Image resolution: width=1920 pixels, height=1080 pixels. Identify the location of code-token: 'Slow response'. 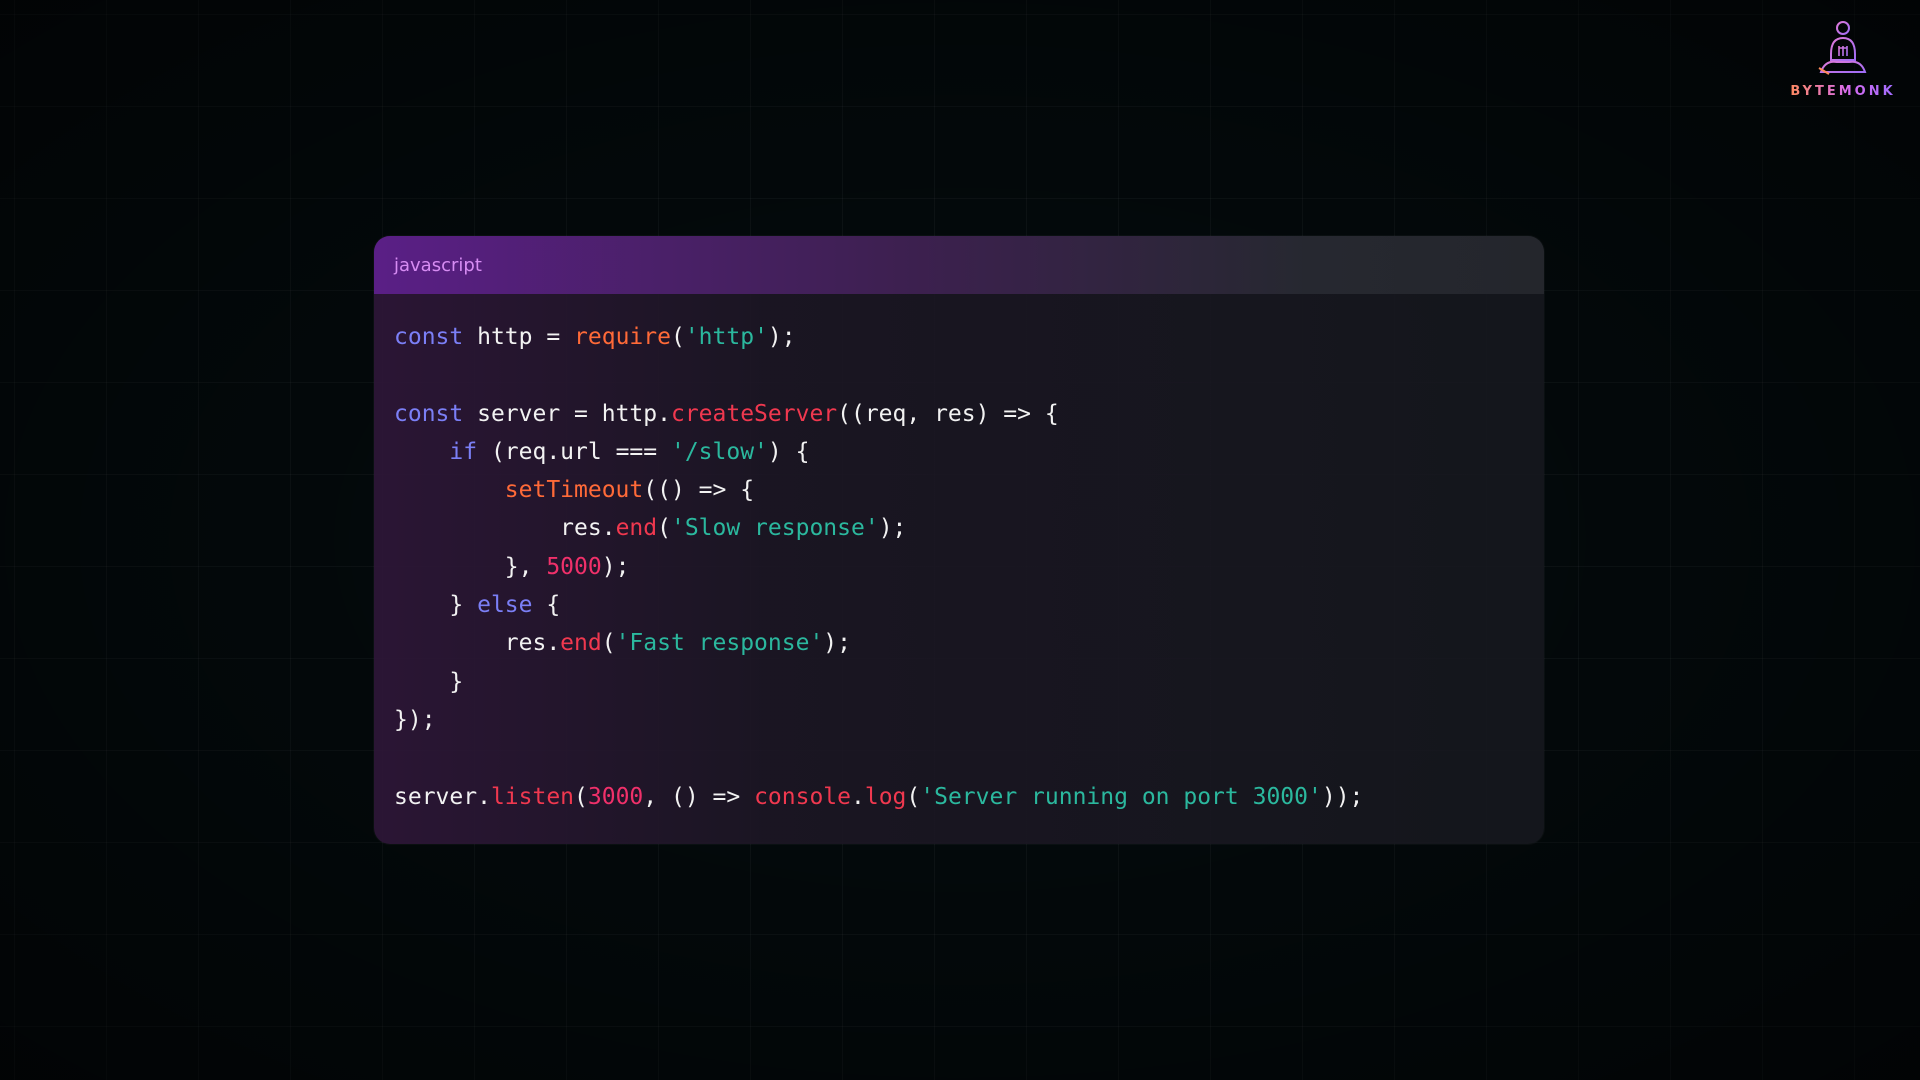
(774, 528).